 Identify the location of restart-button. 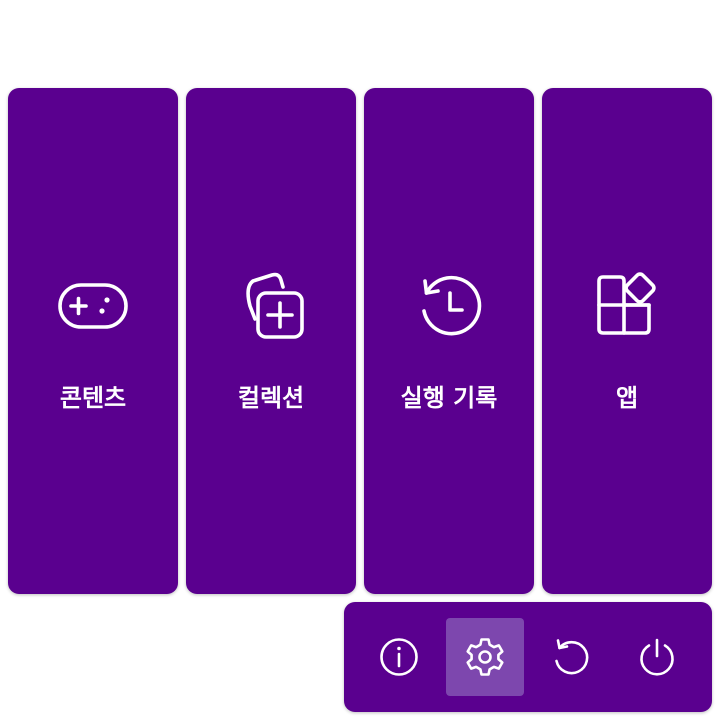
(571, 657).